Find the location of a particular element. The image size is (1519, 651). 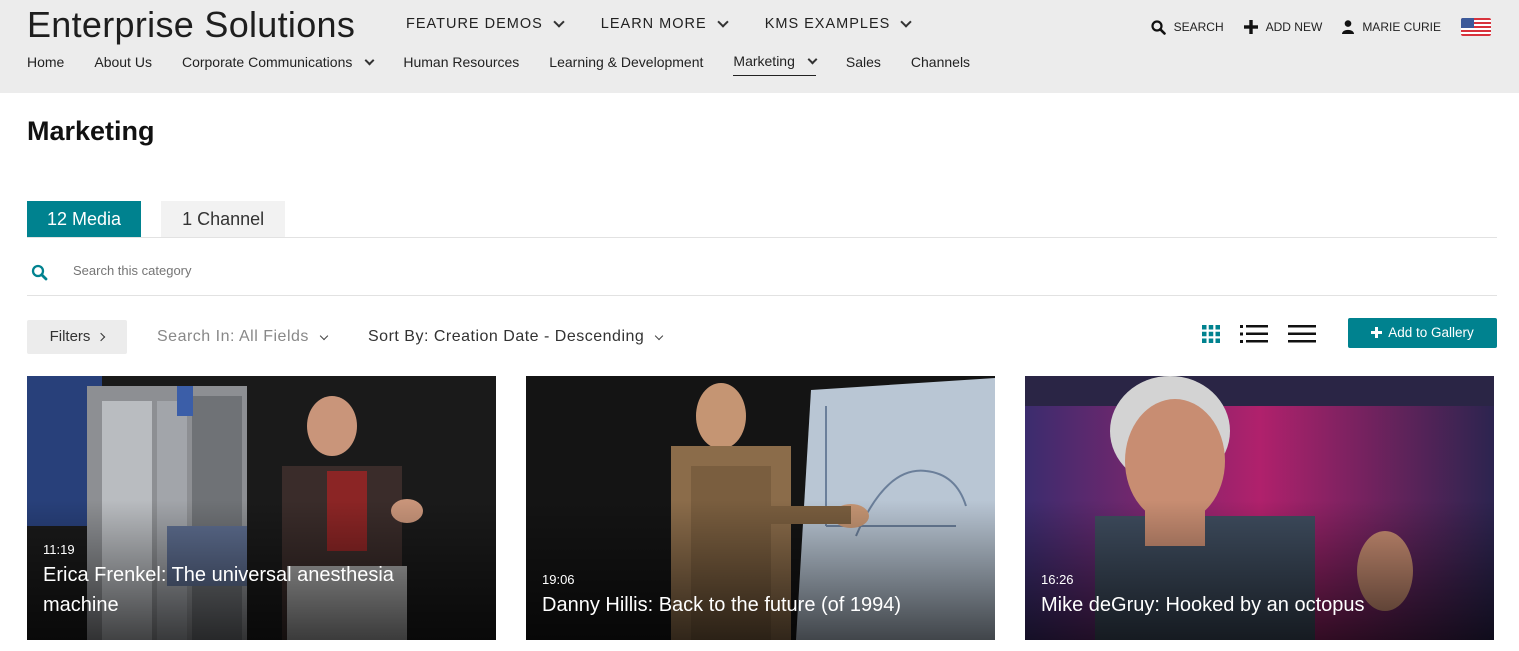

search-button: SEARCH is located at coordinates (1187, 27).